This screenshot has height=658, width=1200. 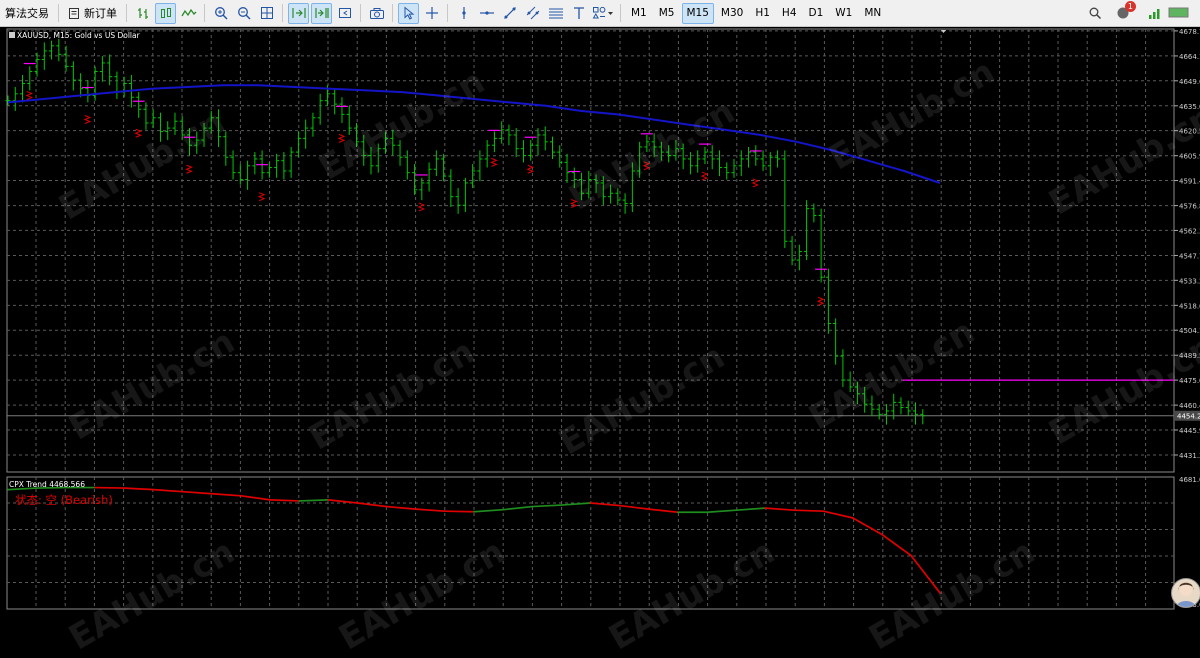 I want to click on symbol-text: XAUUSD, M15: Gold vs US Dollar, so click(x=78, y=35).